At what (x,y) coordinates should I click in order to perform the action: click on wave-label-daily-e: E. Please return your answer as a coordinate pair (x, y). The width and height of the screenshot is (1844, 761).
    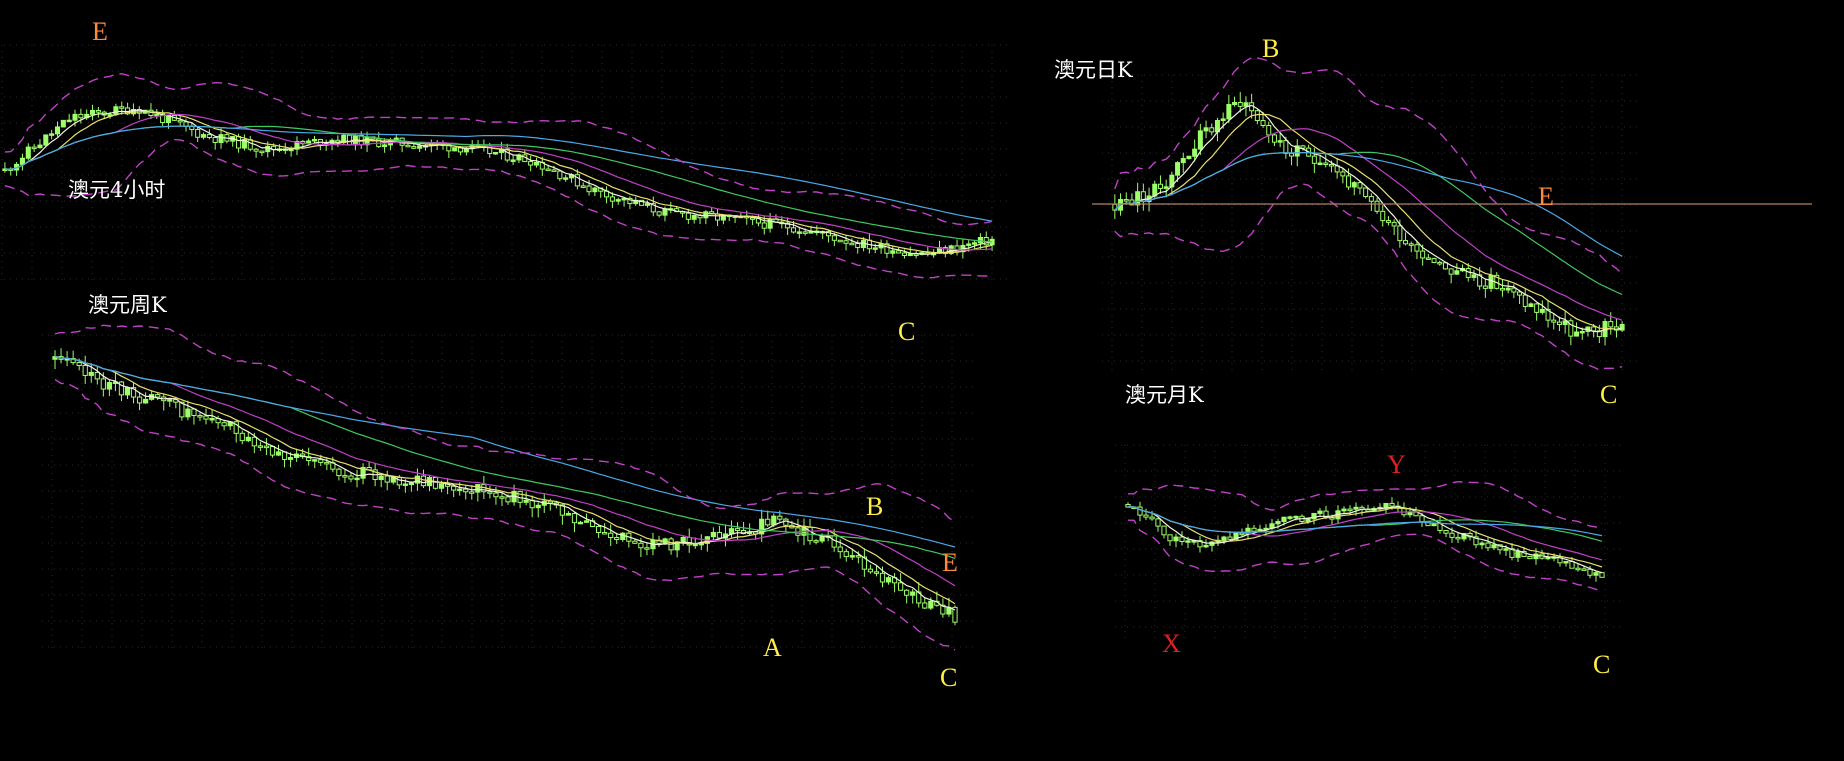
    Looking at the image, I should click on (1546, 196).